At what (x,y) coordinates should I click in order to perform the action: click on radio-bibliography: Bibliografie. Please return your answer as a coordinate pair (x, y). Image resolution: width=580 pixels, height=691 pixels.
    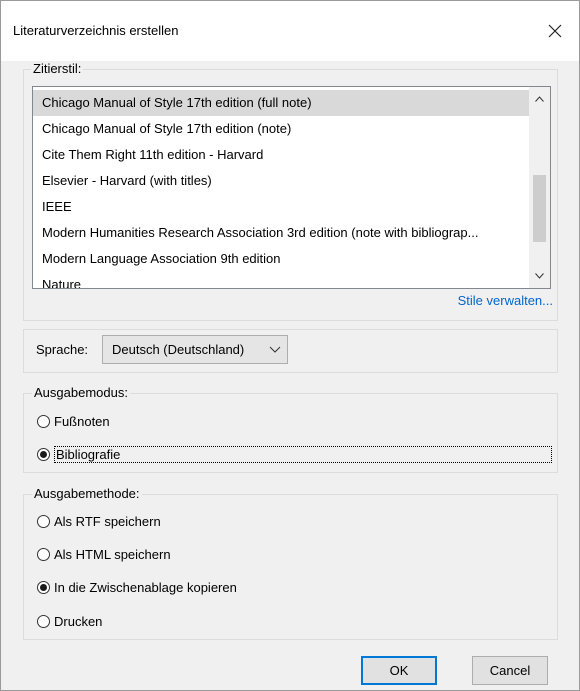
    Looking at the image, I should click on (294, 454).